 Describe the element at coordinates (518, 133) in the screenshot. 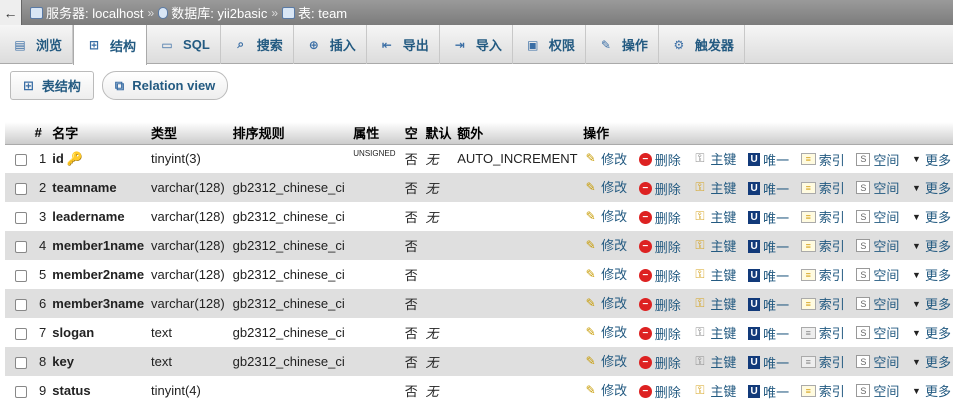

I see `header-extra: 额外` at that location.